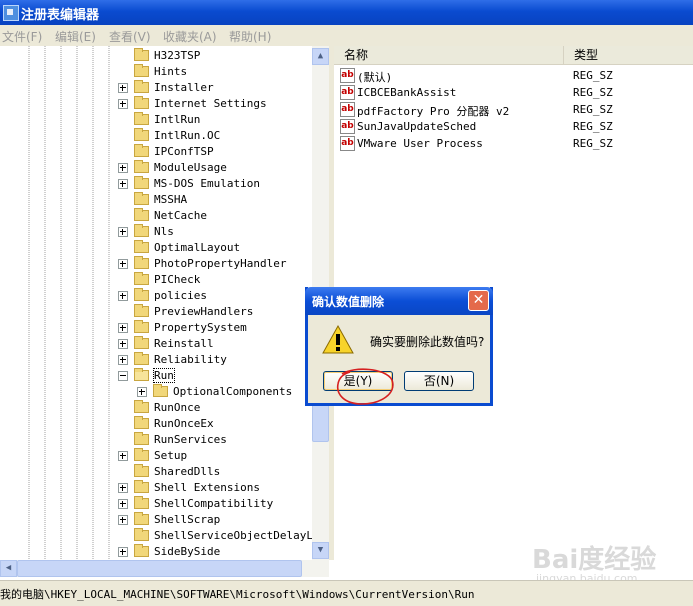 This screenshot has width=693, height=606. What do you see at coordinates (156, 328) in the screenshot?
I see `tree-item: PropertySystem` at bounding box center [156, 328].